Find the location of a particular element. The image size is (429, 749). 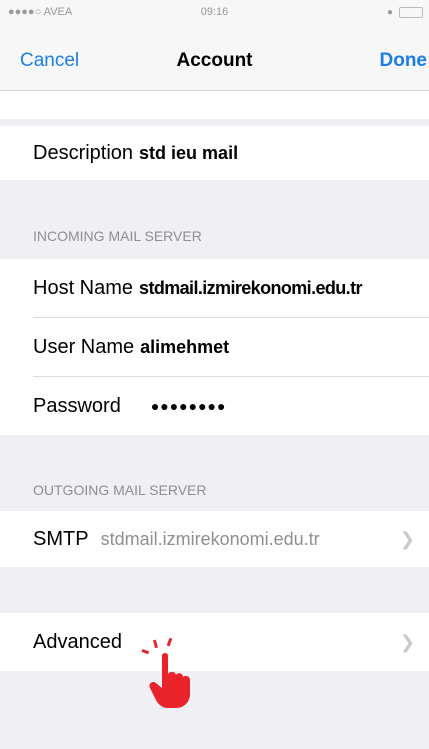

page-title: Account is located at coordinates (214, 60).